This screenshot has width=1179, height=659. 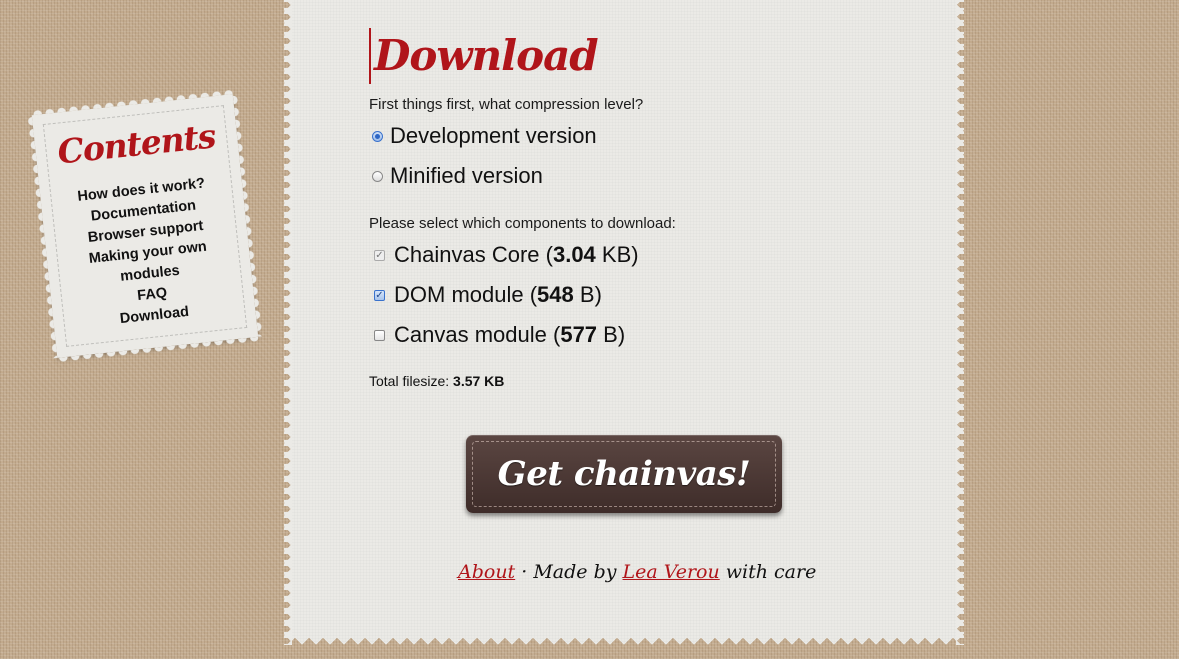 I want to click on component-label: Canvas module (577 B), so click(x=510, y=334).